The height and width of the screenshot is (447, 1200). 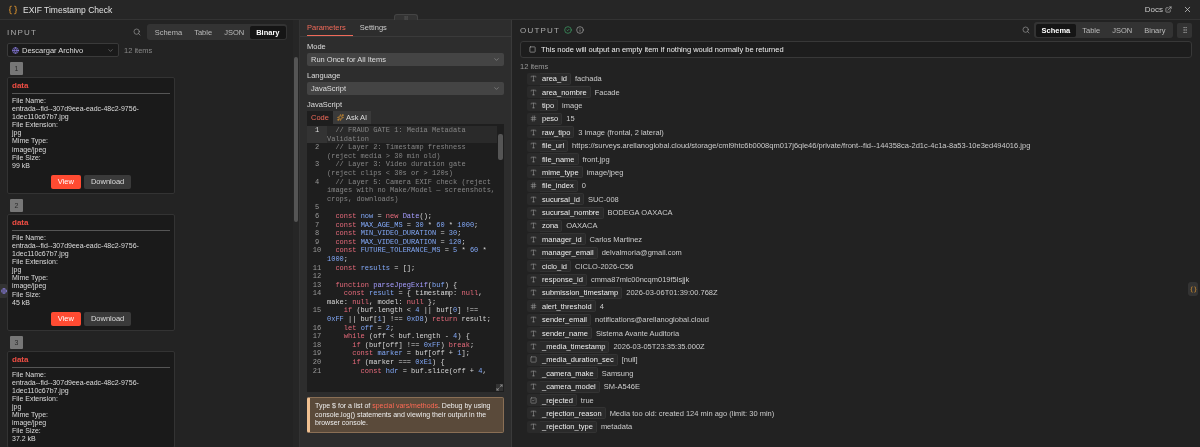 I want to click on info-icon, so click(x=580, y=30).